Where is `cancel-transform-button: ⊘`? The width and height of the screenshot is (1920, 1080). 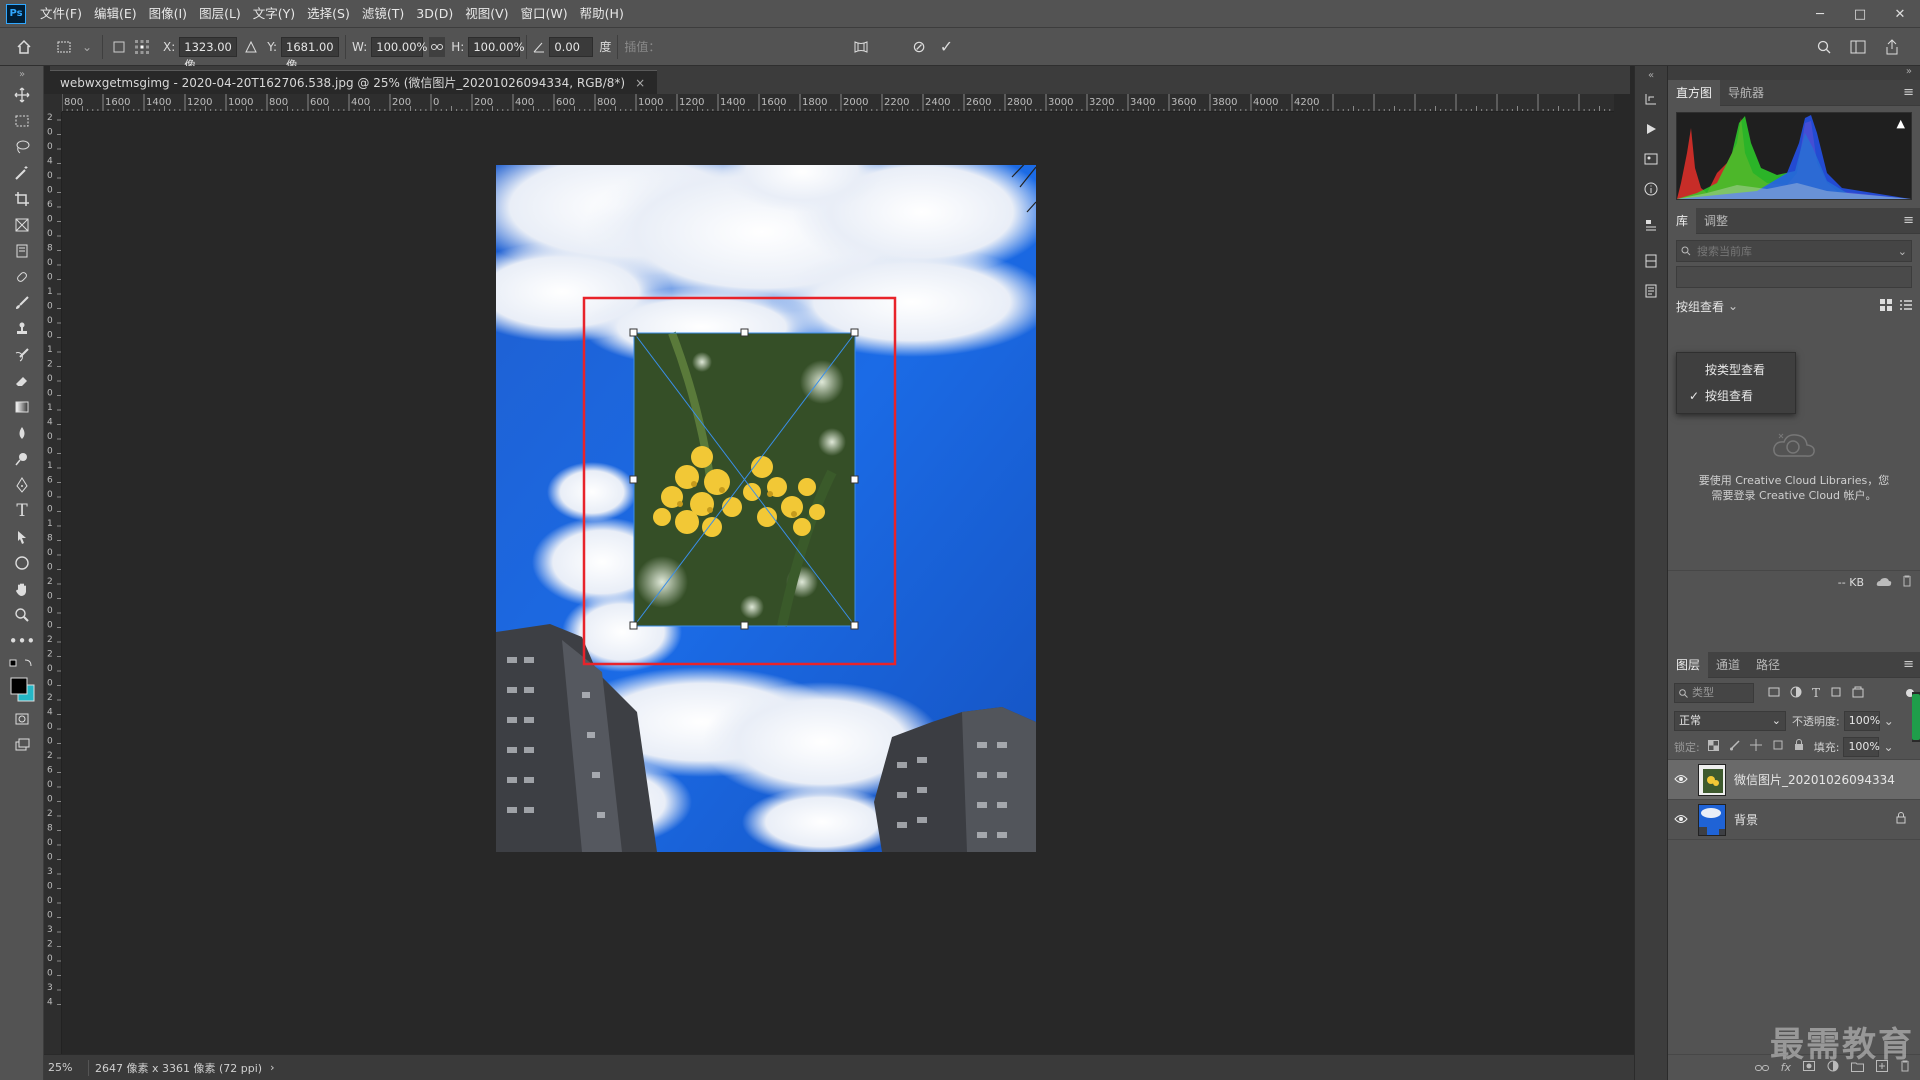 cancel-transform-button: ⊘ is located at coordinates (918, 47).